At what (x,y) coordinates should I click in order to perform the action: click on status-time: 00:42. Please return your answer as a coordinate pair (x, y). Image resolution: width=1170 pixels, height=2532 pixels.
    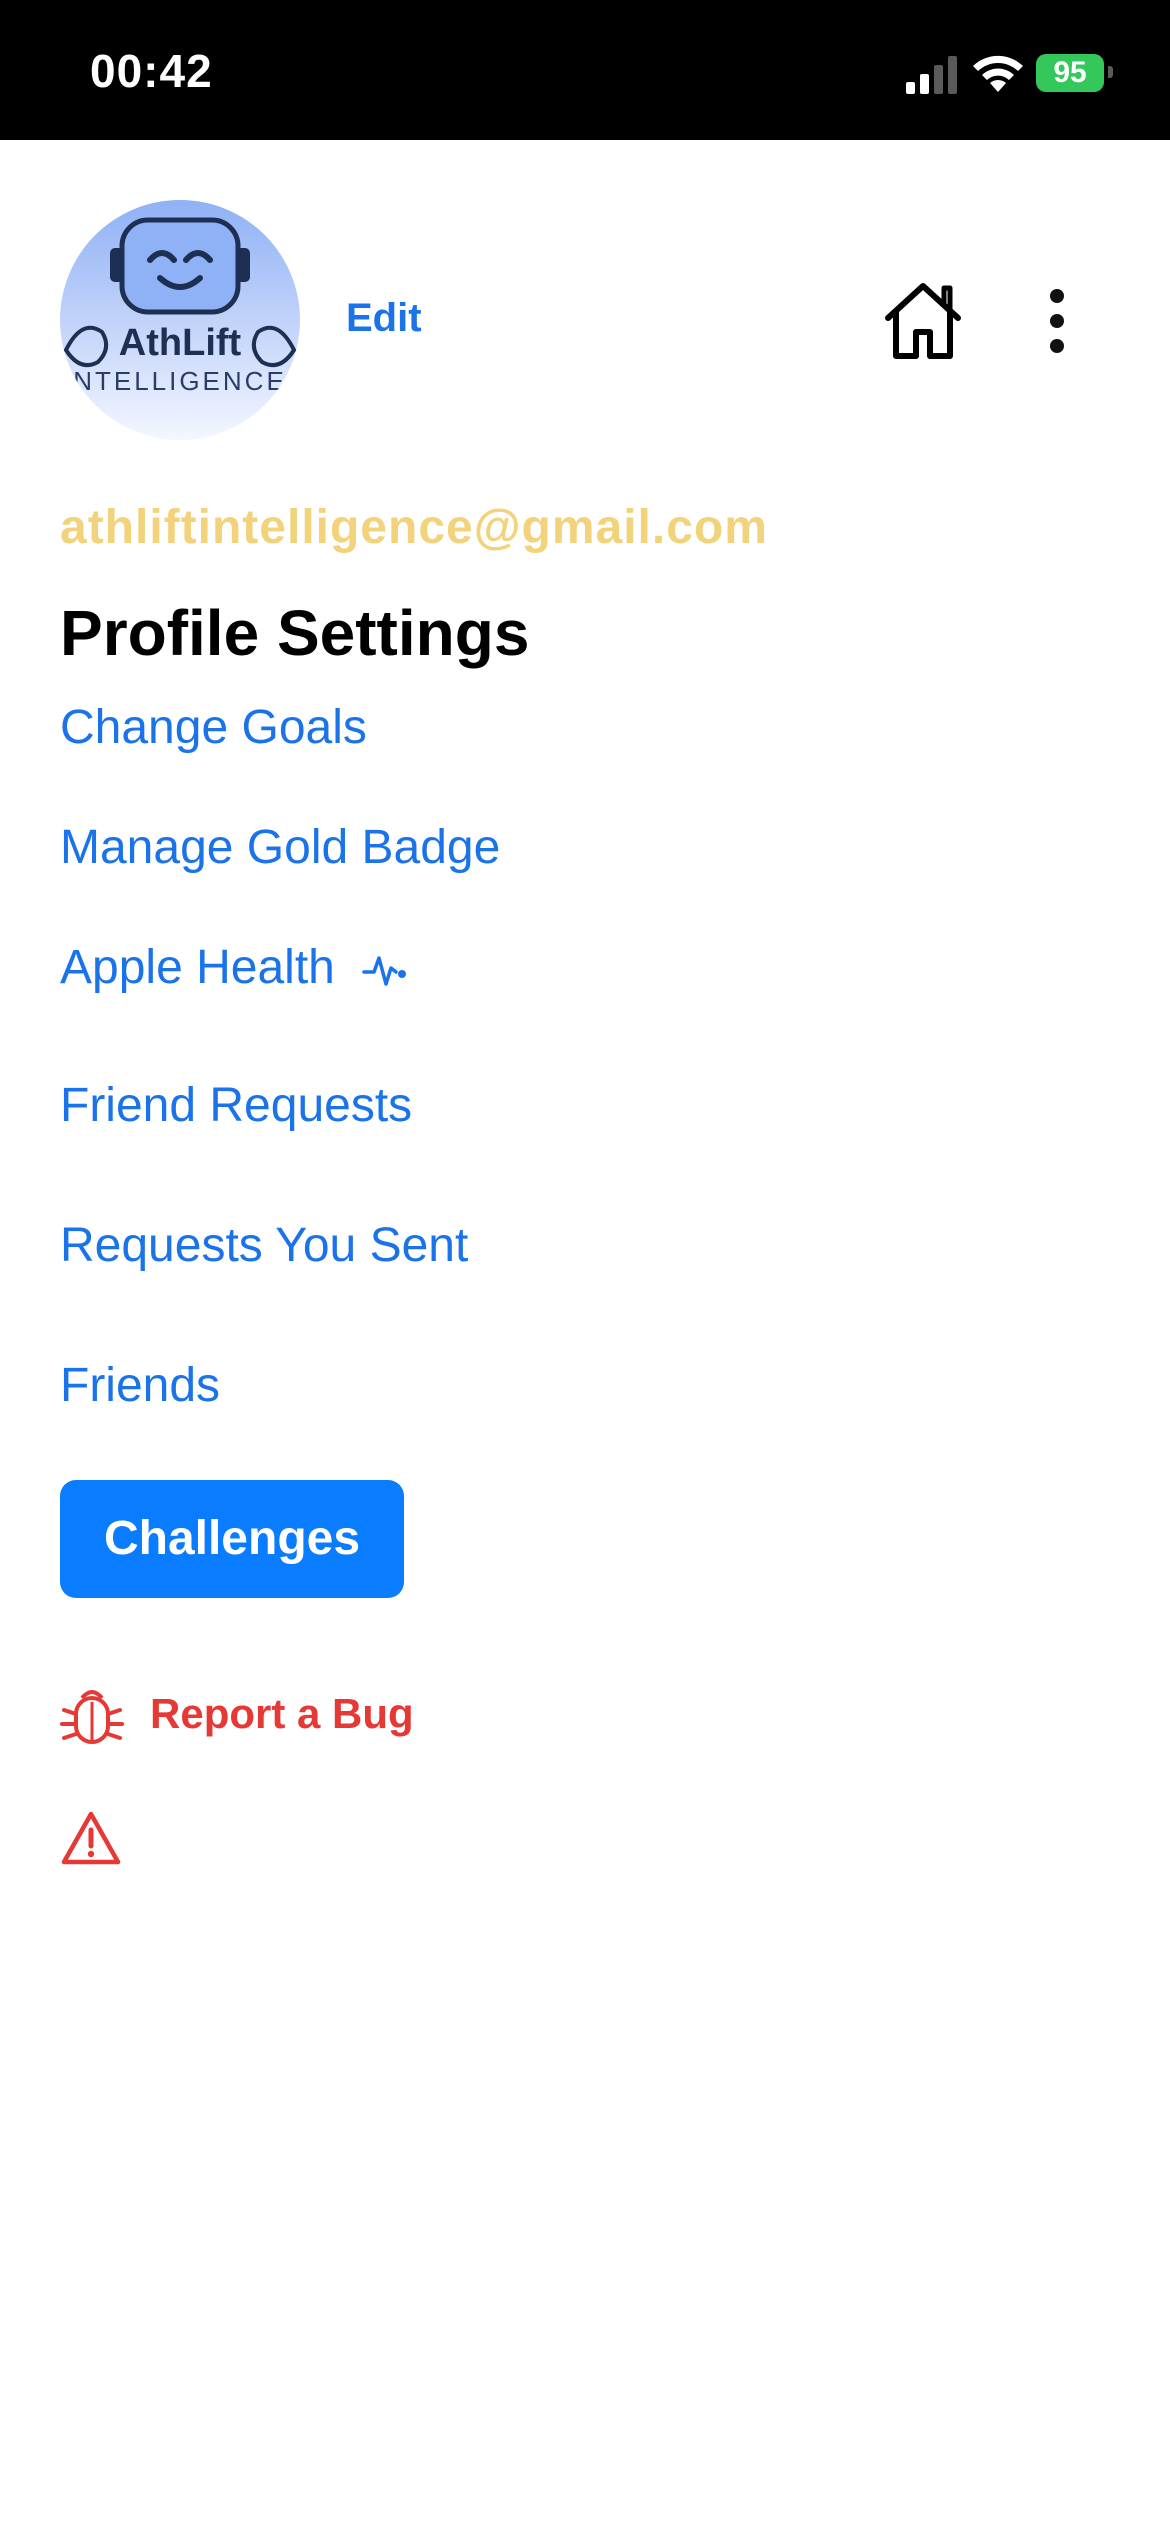
    Looking at the image, I should click on (151, 71).